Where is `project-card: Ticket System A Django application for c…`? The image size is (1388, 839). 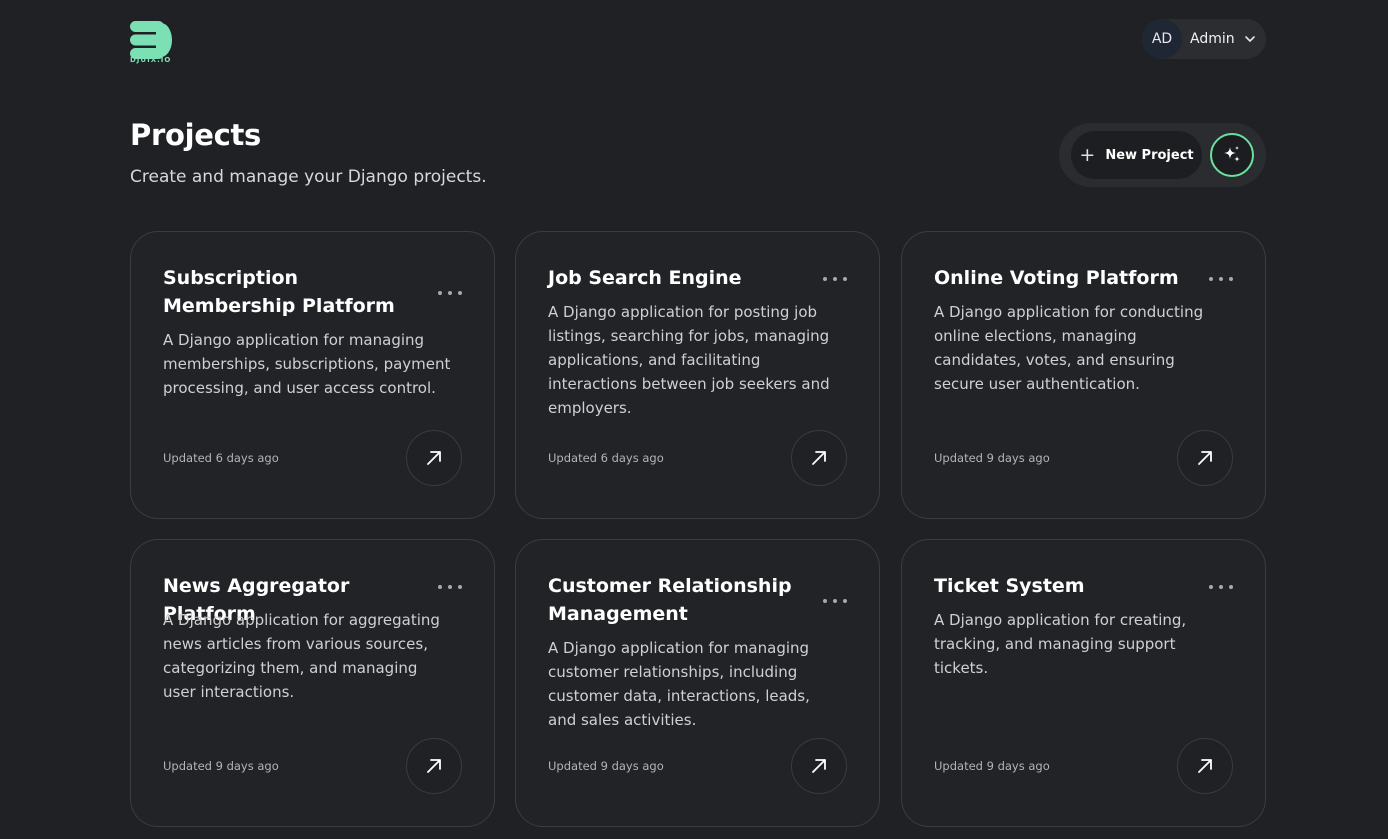 project-card: Ticket System A Django application for c… is located at coordinates (1083, 683).